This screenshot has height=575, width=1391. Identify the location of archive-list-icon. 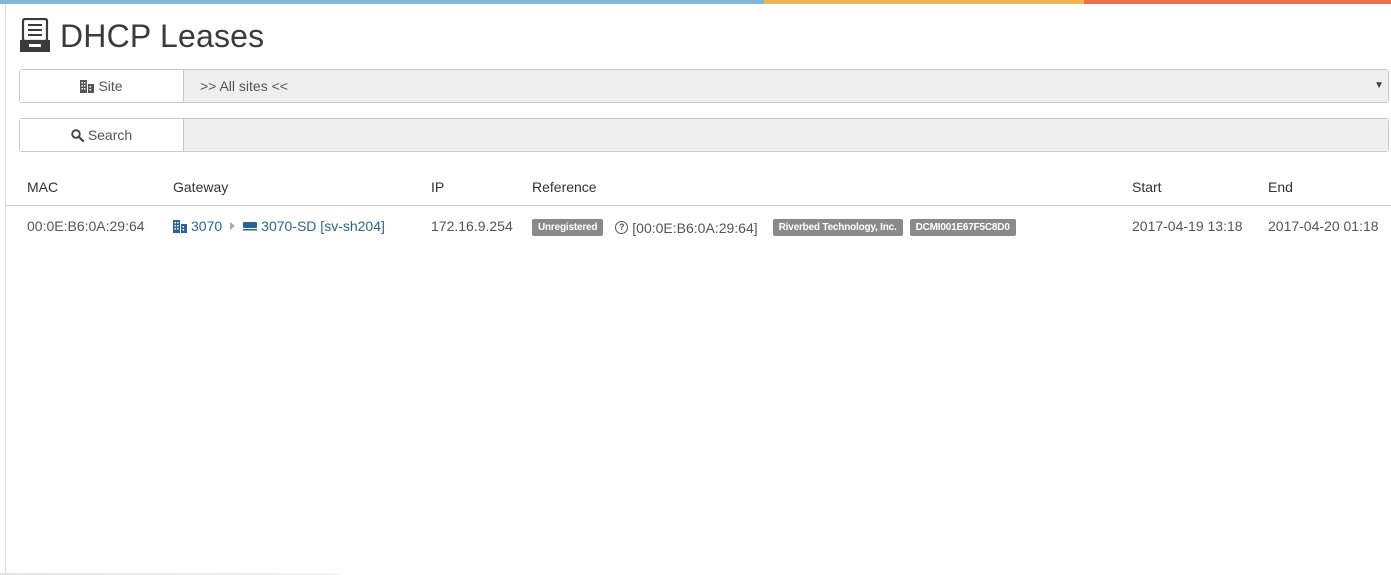
(35, 35).